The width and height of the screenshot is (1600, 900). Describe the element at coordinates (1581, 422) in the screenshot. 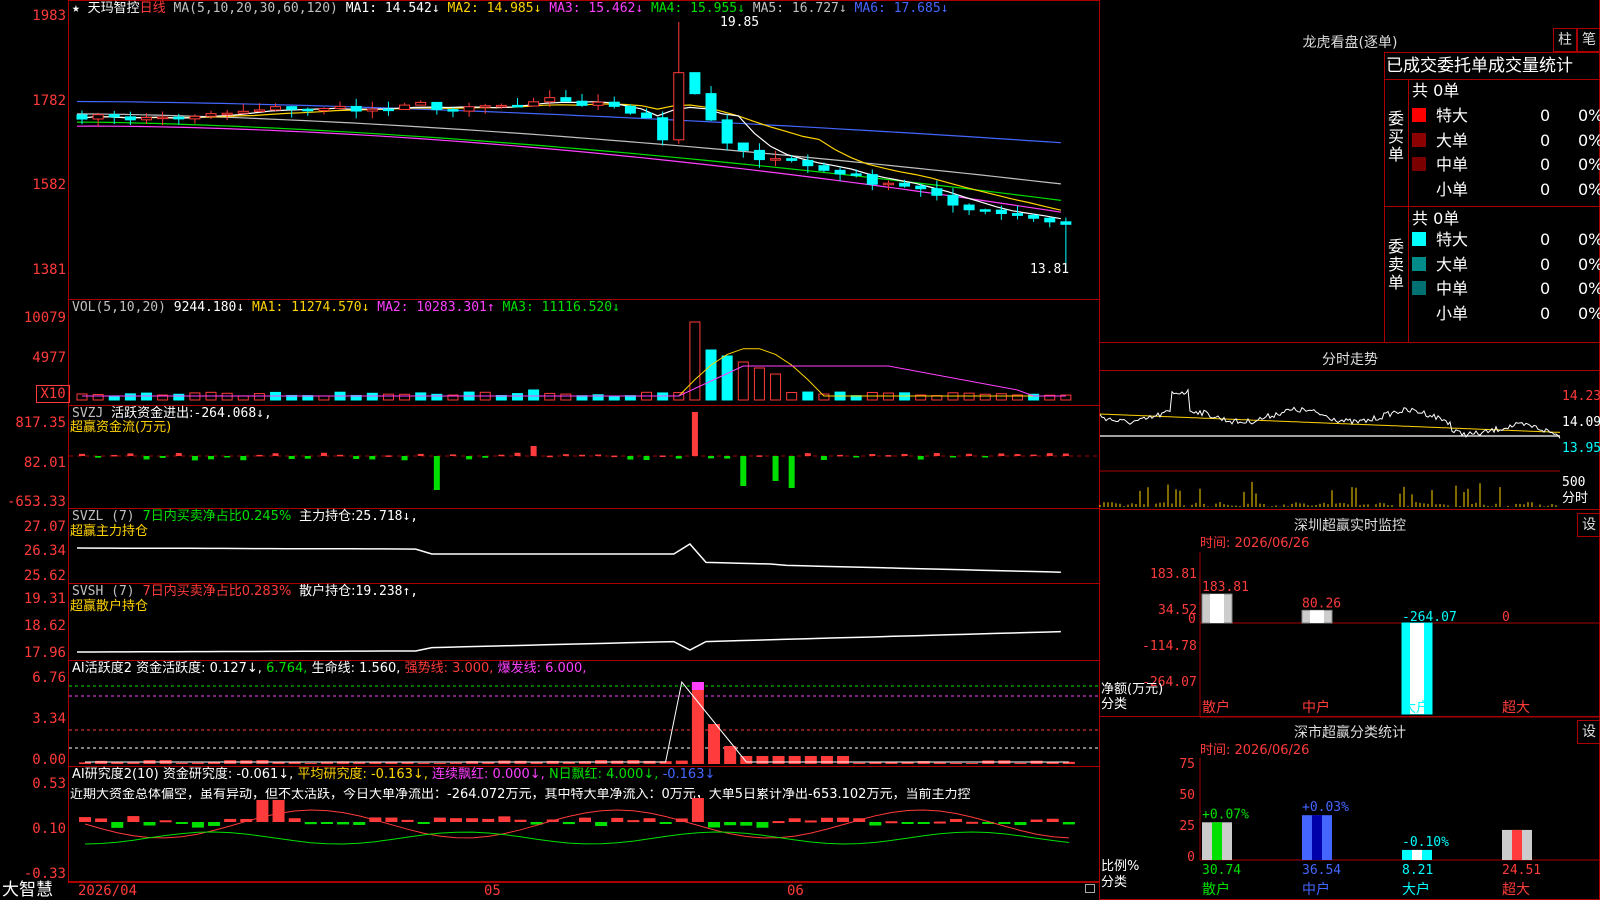

I see `intraday-tick: 14.09` at that location.